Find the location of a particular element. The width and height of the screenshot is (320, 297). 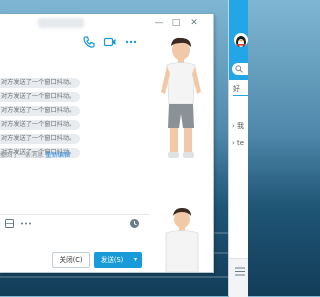

group-item: › 我 is located at coordinates (238, 126).